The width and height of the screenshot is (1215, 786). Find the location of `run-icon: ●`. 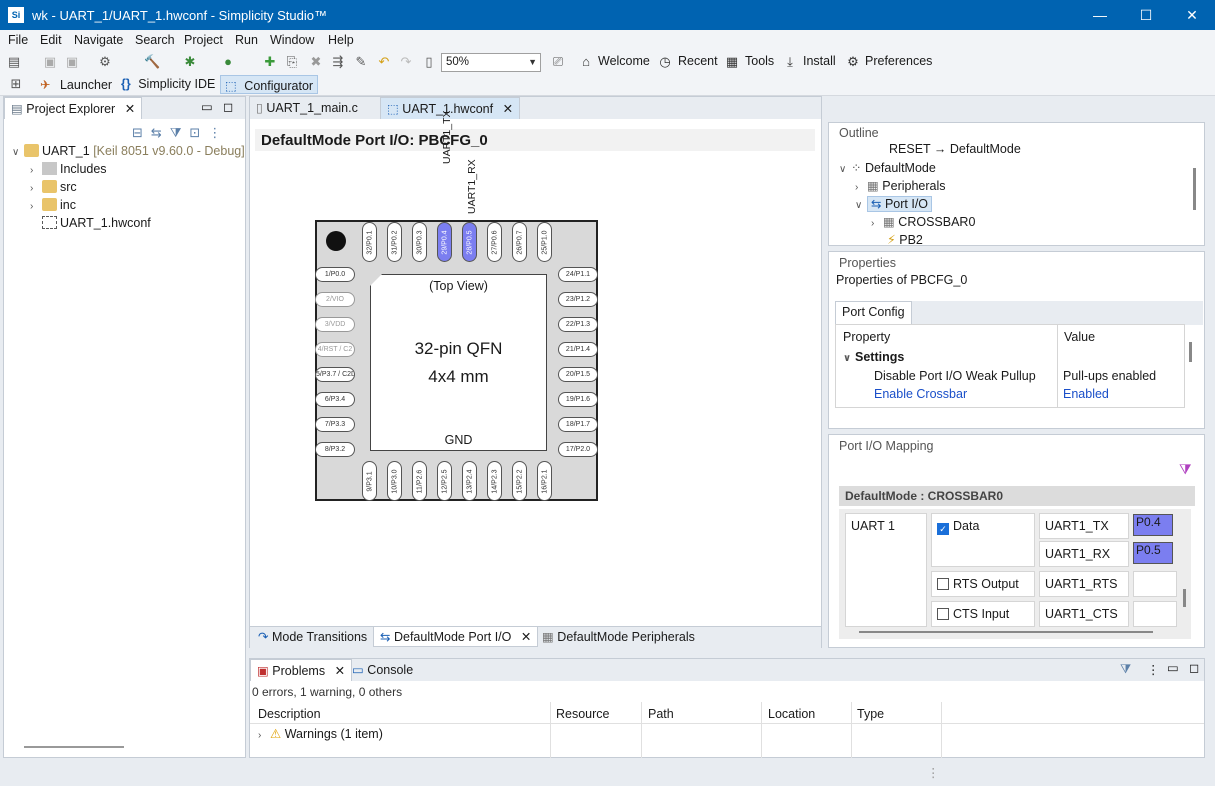

run-icon: ● is located at coordinates (228, 62).